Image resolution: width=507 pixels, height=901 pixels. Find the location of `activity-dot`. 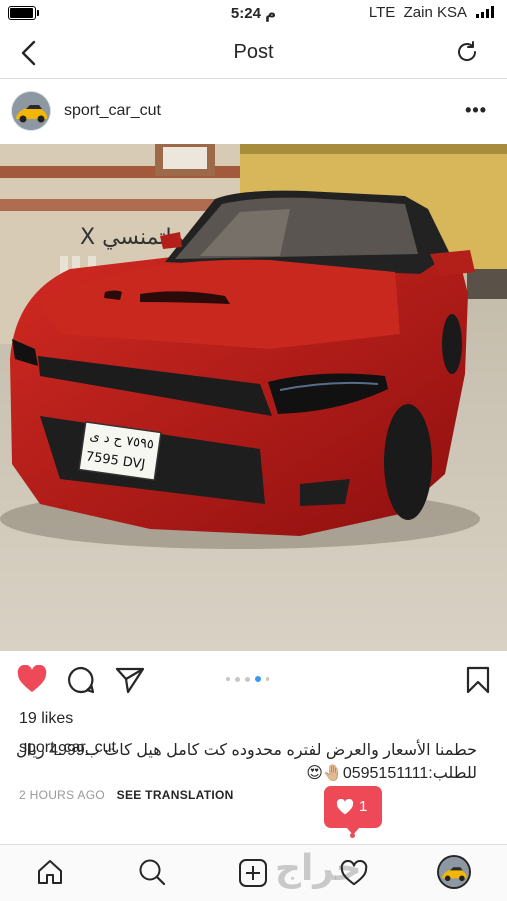

activity-dot is located at coordinates (352, 835).